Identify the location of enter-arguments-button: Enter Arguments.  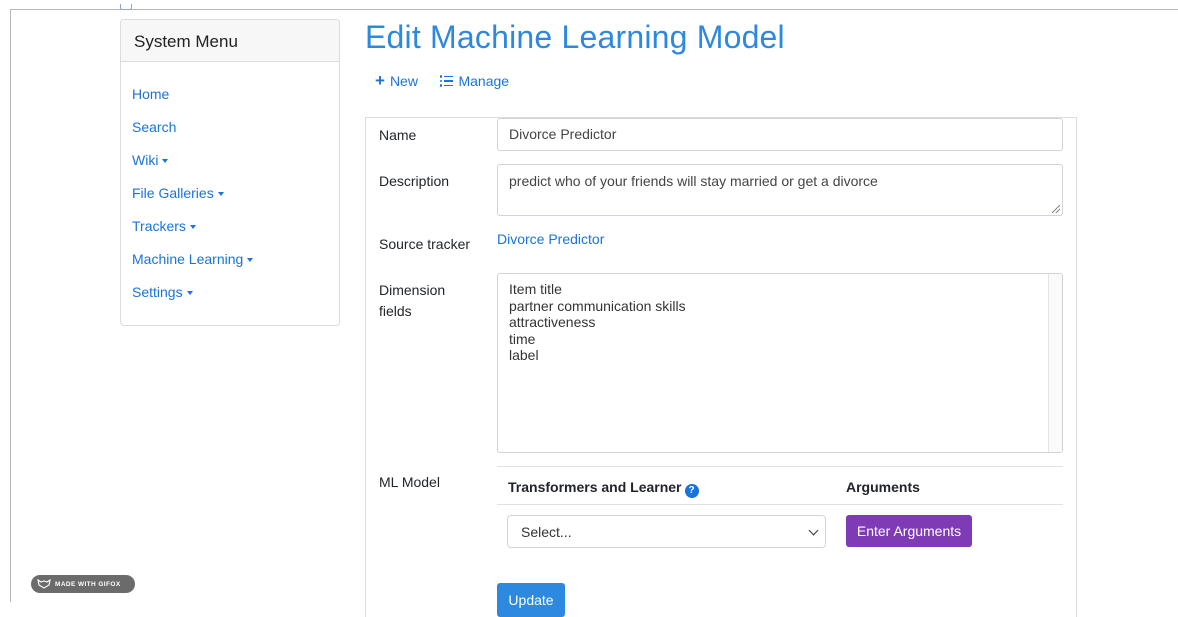
(909, 531).